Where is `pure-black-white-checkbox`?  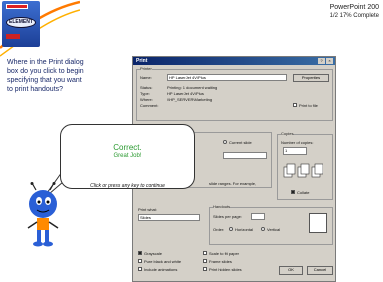 pure-black-white-checkbox is located at coordinates (140, 261).